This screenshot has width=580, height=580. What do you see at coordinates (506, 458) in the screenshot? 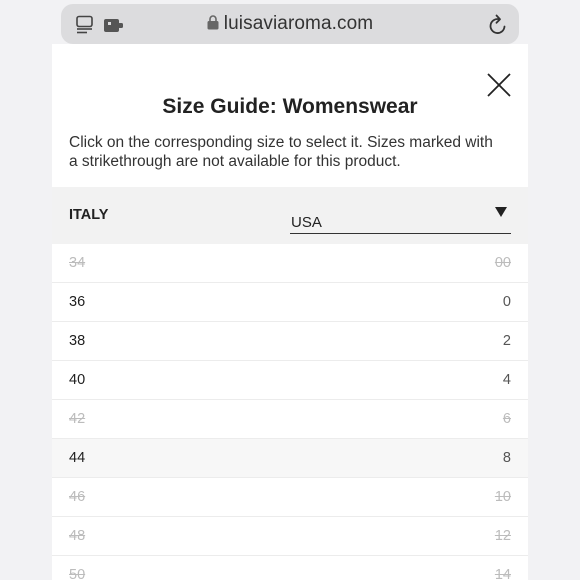
I see `usa-size: 8` at bounding box center [506, 458].